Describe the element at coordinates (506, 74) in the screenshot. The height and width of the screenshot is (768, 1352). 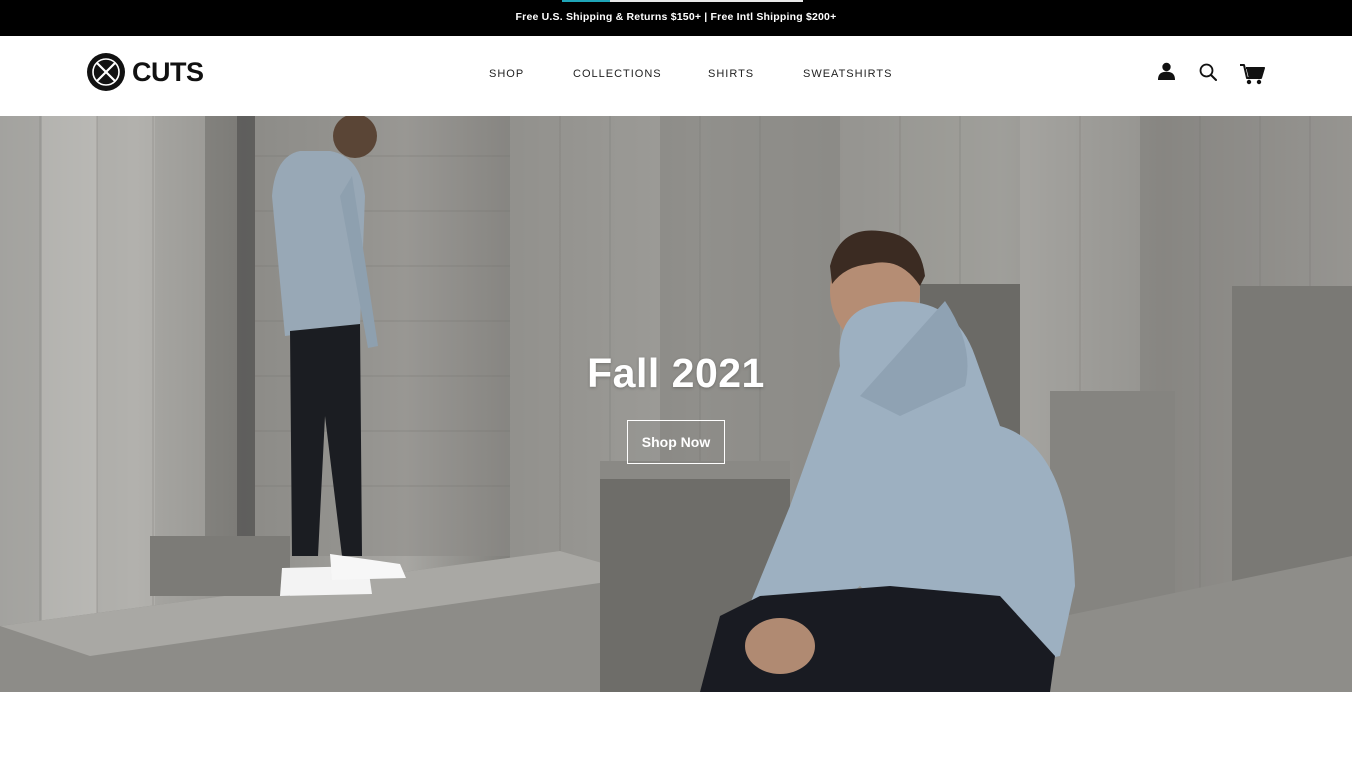
I see `nav-shop: SHOP` at that location.